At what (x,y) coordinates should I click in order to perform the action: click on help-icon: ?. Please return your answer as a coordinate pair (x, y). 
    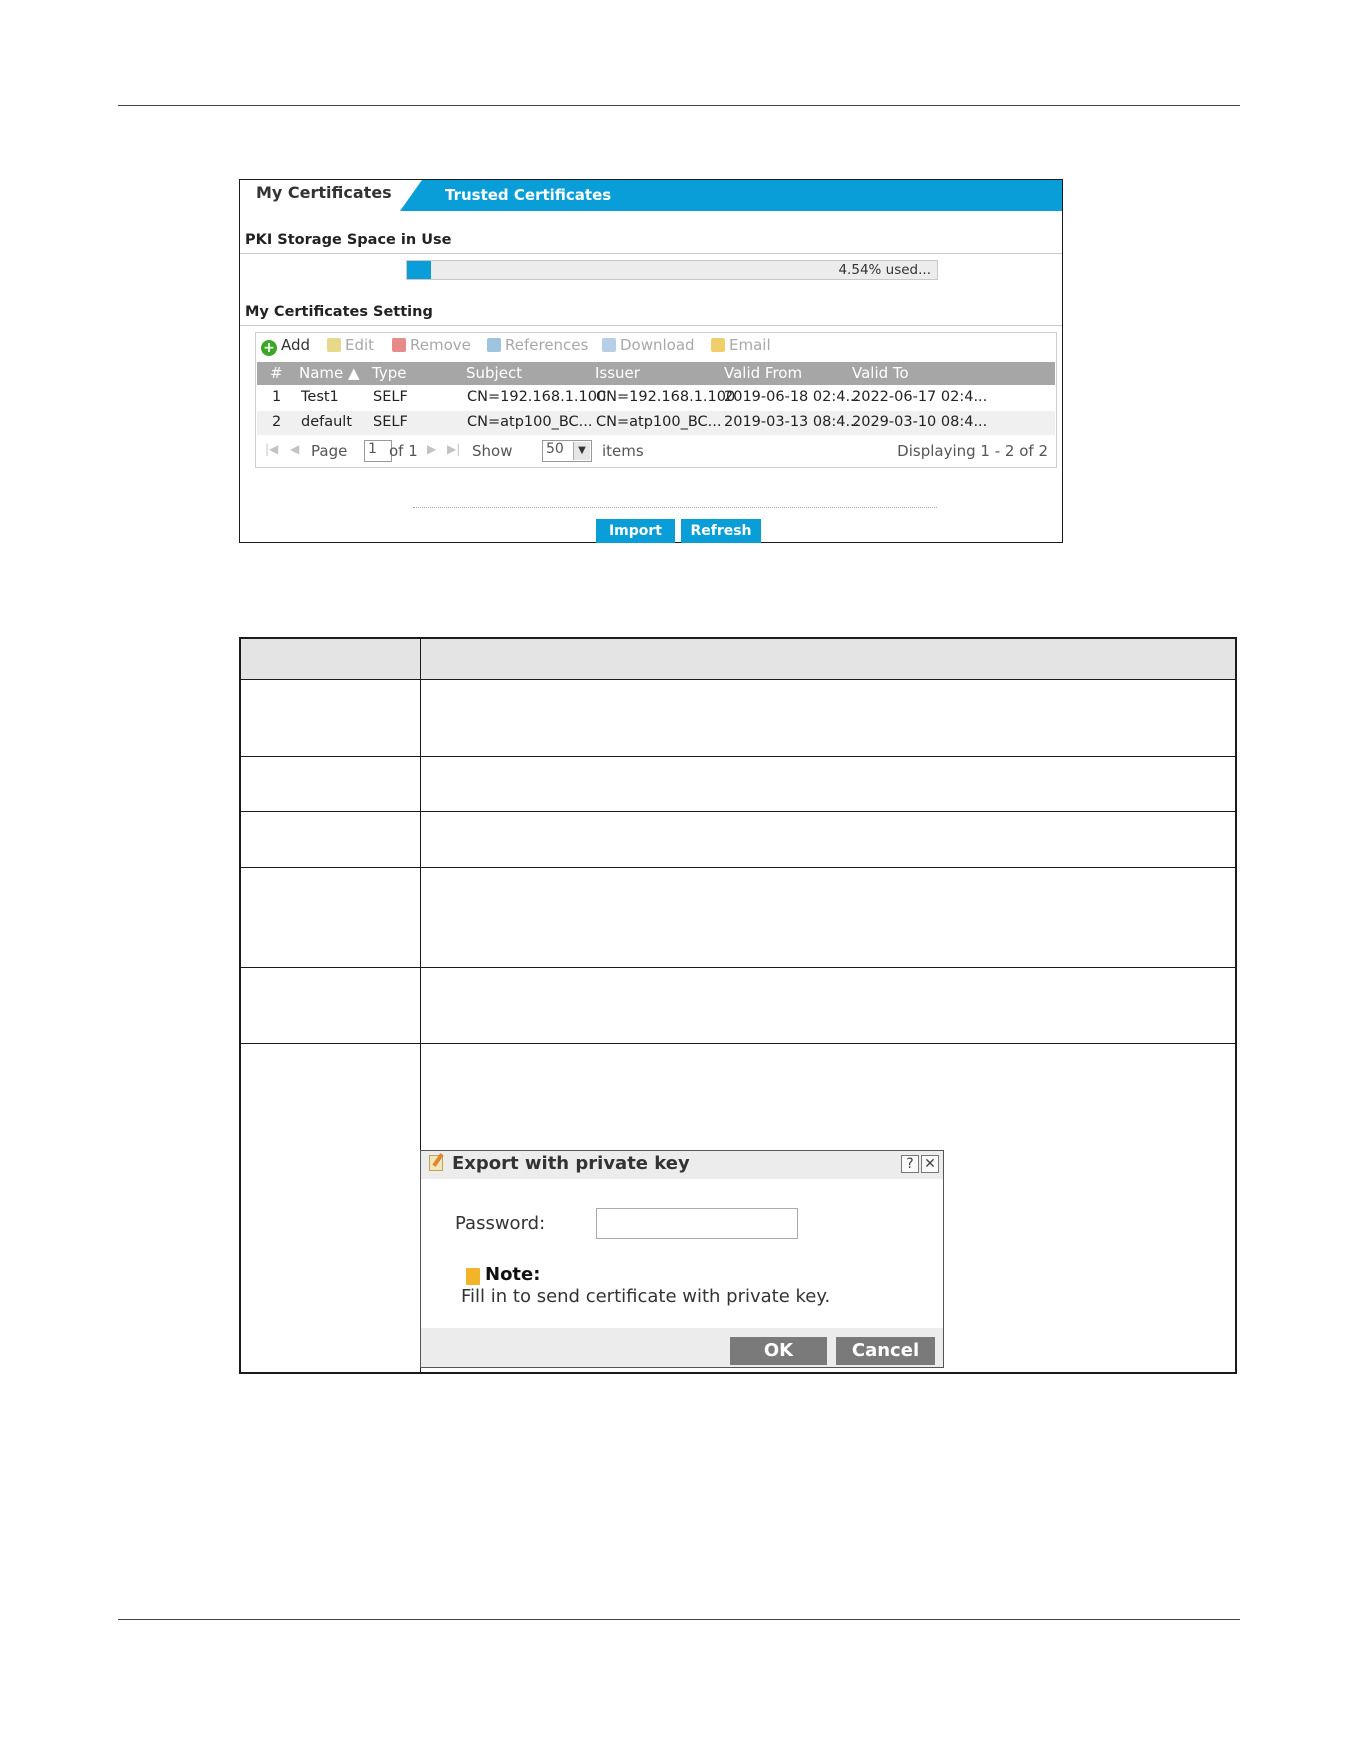
    Looking at the image, I should click on (910, 1164).